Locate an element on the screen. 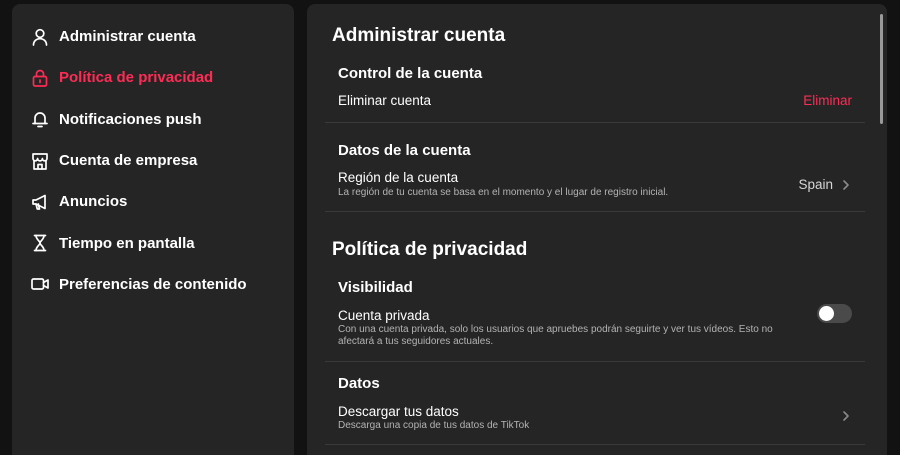 The image size is (900, 455). sidebar-item-administrar-cuenta: Administrar cuenta is located at coordinates (153, 36).